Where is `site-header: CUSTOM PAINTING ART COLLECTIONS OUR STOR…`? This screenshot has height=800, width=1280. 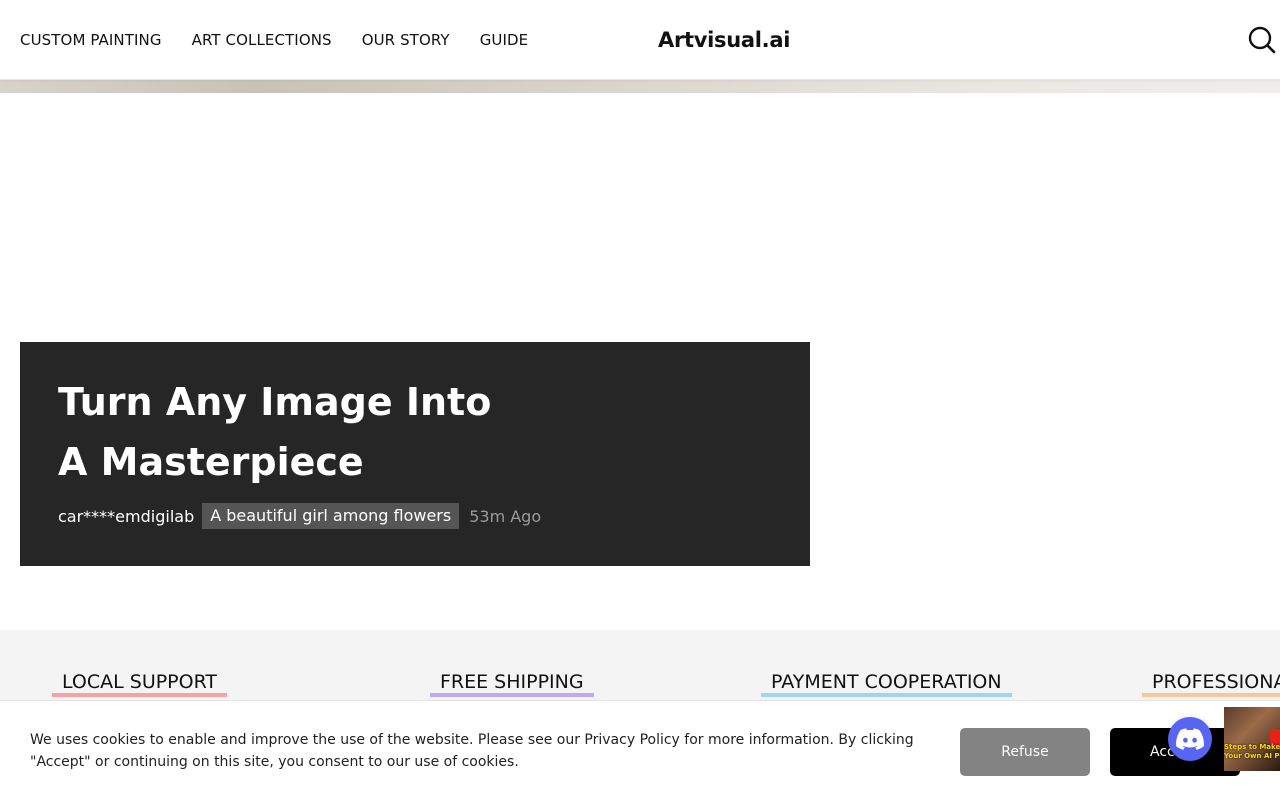 site-header: CUSTOM PAINTING ART COLLECTIONS OUR STOR… is located at coordinates (640, 40).